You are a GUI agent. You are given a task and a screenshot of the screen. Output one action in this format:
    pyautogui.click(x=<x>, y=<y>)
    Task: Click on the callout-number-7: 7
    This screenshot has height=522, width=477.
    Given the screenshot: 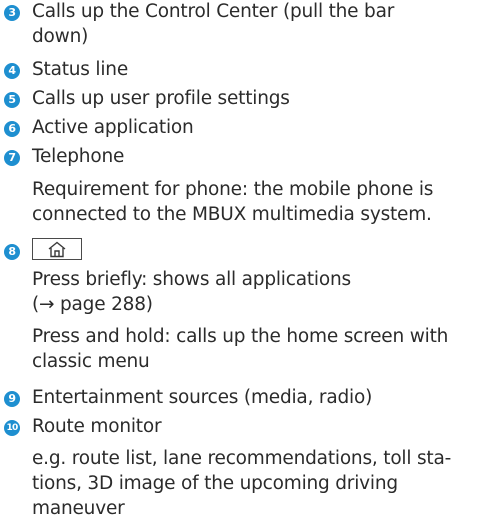 What is the action you would take?
    pyautogui.click(x=12, y=158)
    